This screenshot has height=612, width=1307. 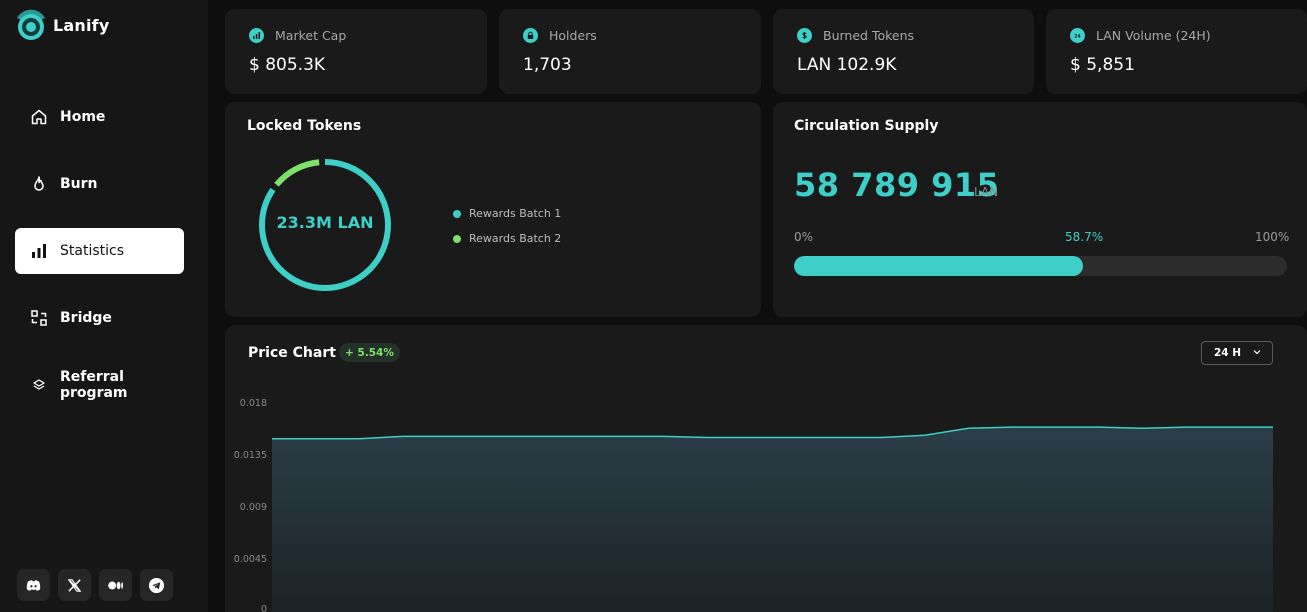 I want to click on telegram-link, so click(x=156, y=585).